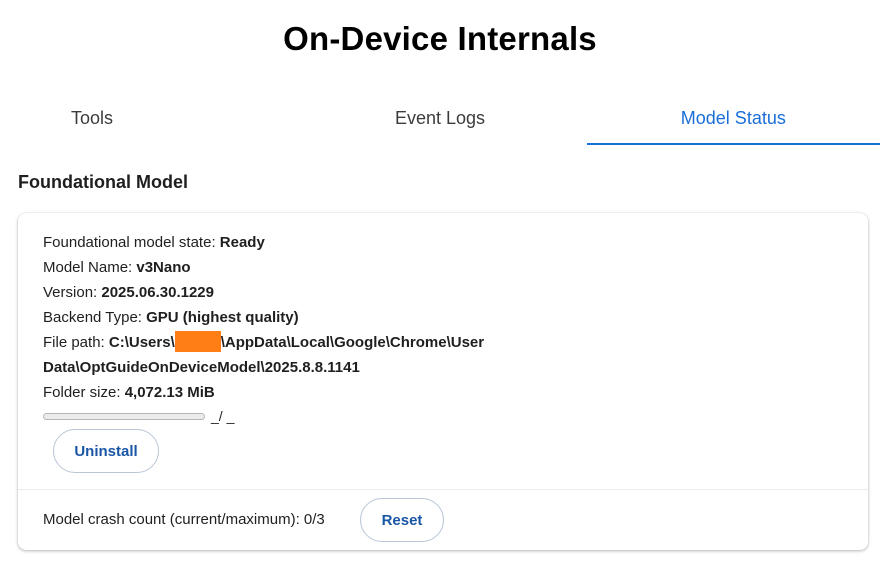 The width and height of the screenshot is (880, 563). Describe the element at coordinates (352, 342) in the screenshot. I see `file-path-value-end: \AppData\Local\Google\Chrome\User` at that location.